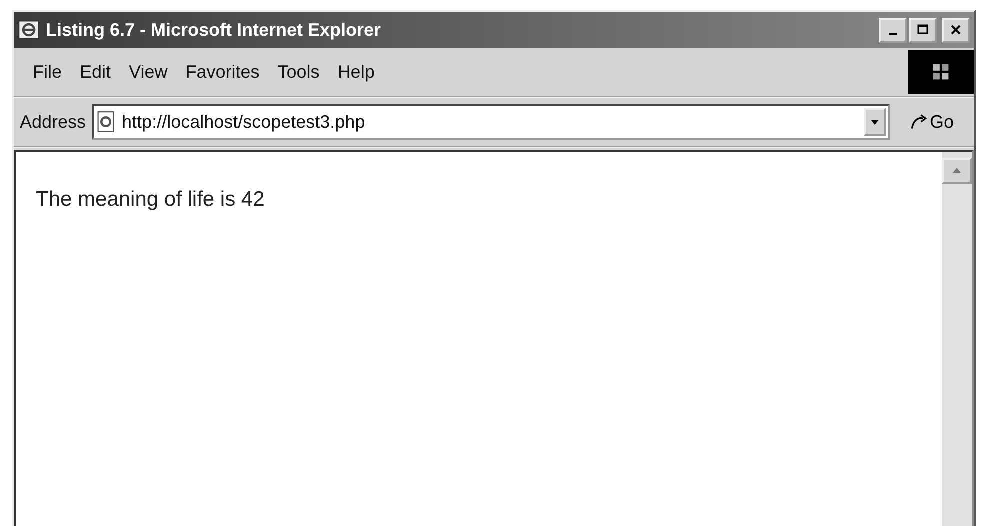 The image size is (984, 526). Describe the element at coordinates (53, 122) in the screenshot. I see `address-label: Address` at that location.